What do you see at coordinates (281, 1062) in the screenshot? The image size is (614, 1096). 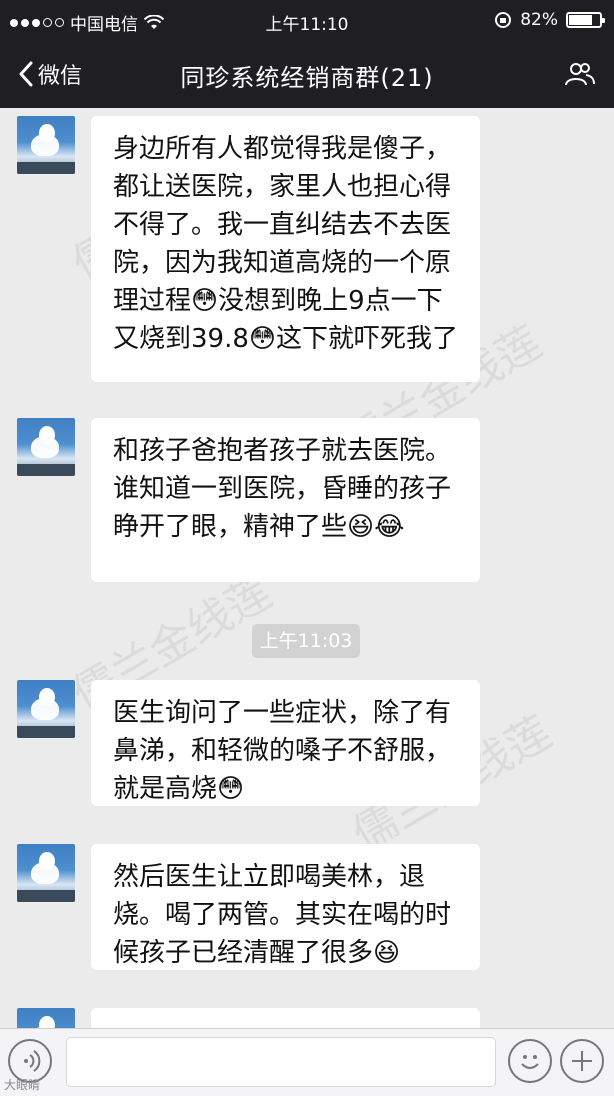 I see `message-text-input` at bounding box center [281, 1062].